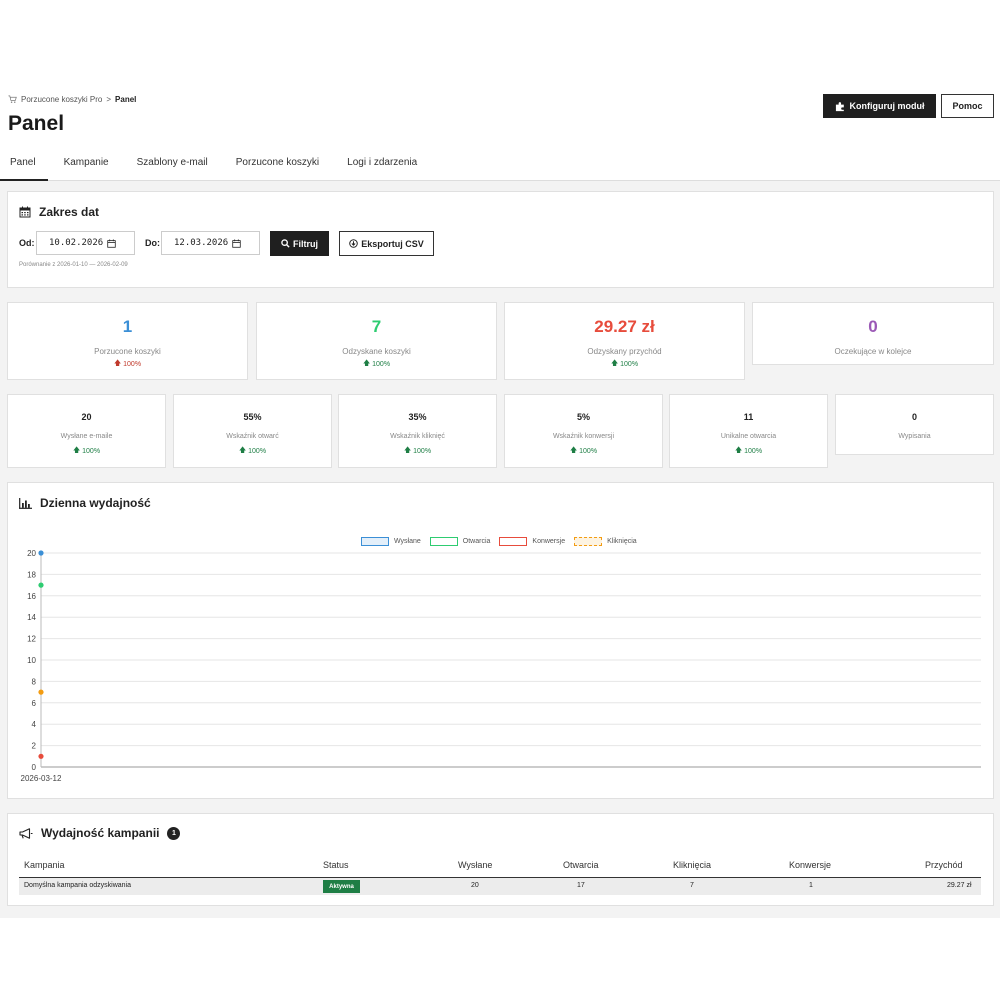  Describe the element at coordinates (31, 660) in the screenshot. I see `y-tick-label: 10` at that location.